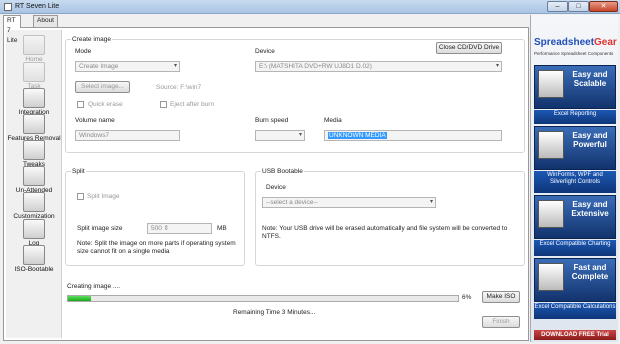  I want to click on ad-subtitle: Performance Spreadsheet Components, so click(574, 53).